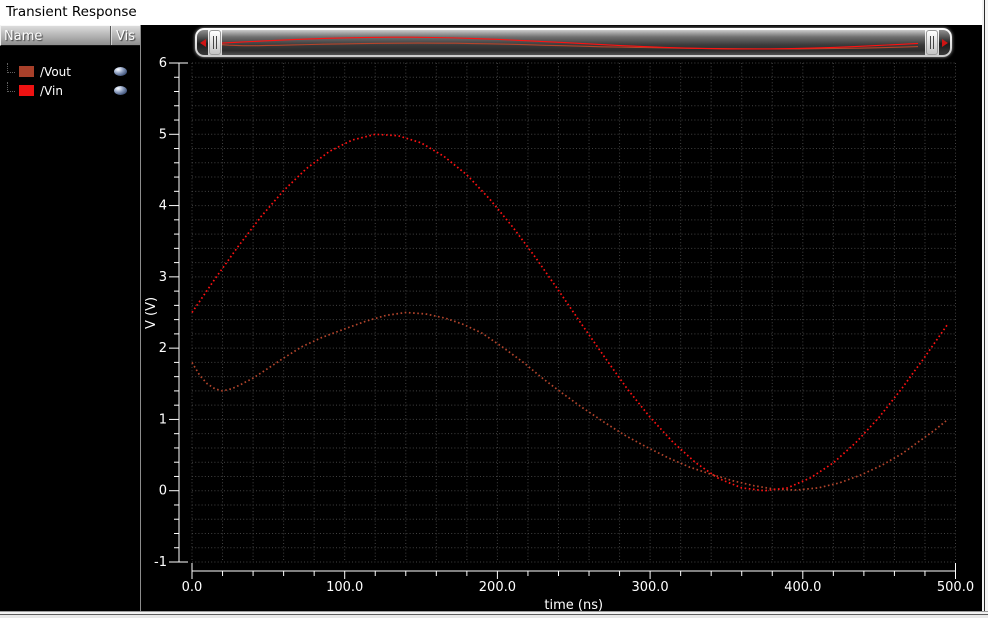 The height and width of the screenshot is (618, 988). I want to click on page-title: Transient Response, so click(71, 12).